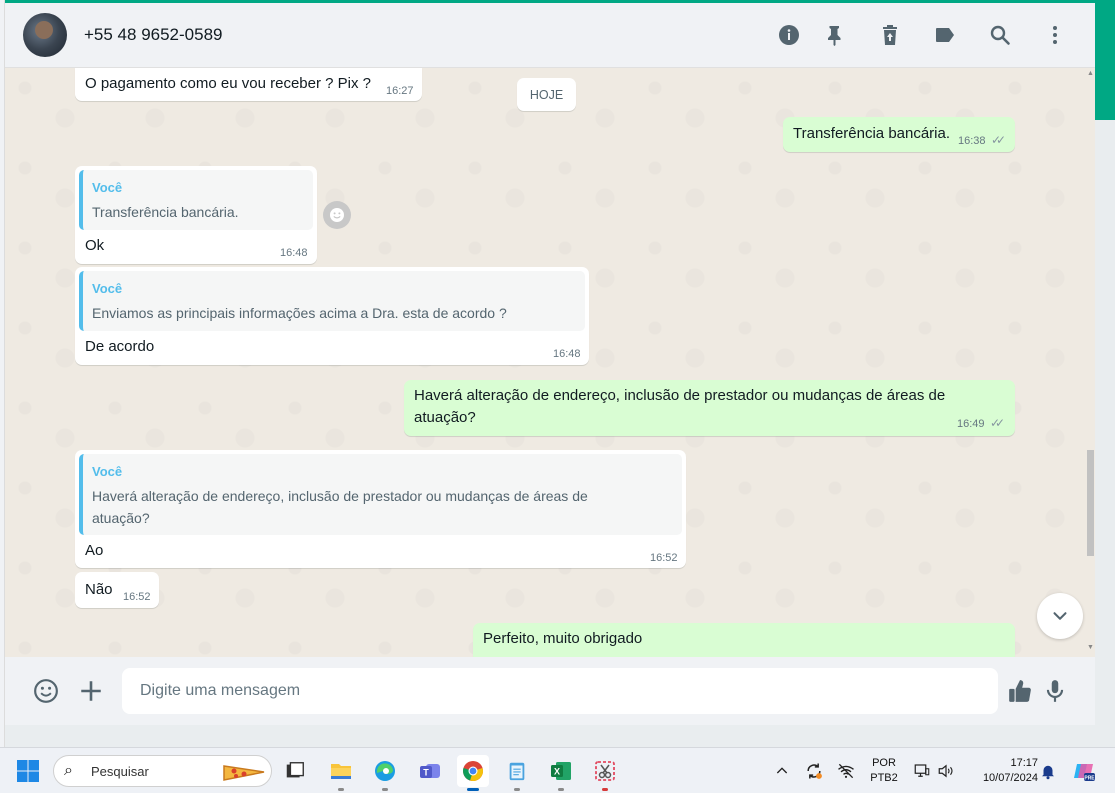  I want to click on keyboard-layout: PTB2, so click(884, 778).